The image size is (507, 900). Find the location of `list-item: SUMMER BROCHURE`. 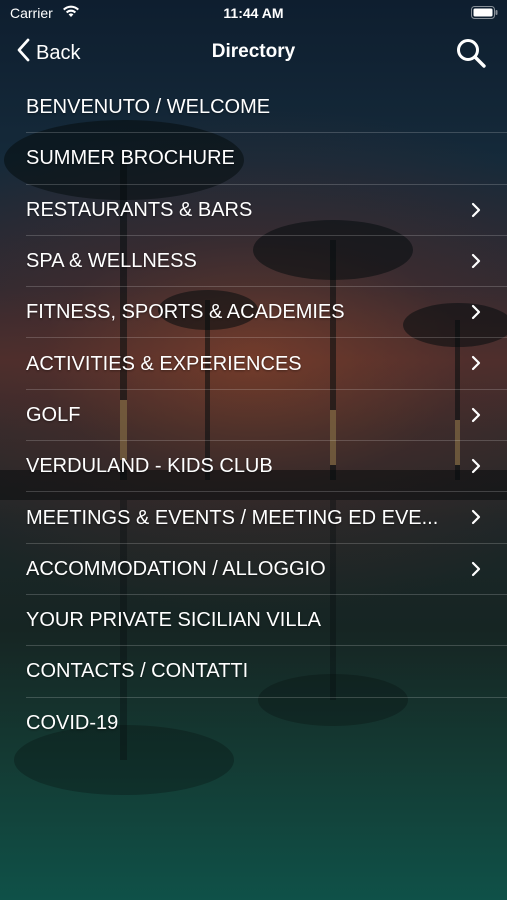

list-item: SUMMER BROCHURE is located at coordinates (266, 159).